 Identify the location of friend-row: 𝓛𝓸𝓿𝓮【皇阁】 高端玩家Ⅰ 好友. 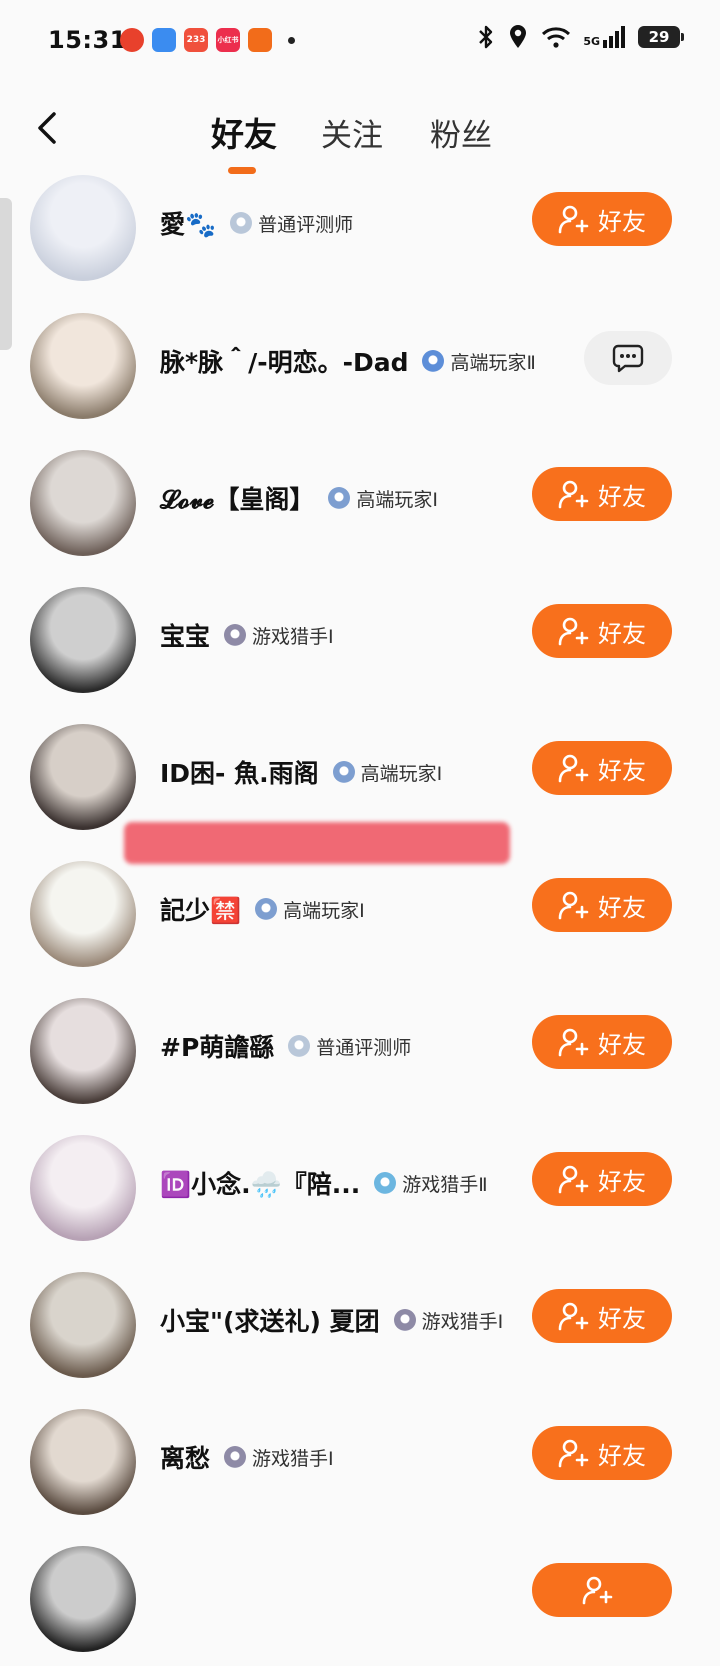
(360, 505).